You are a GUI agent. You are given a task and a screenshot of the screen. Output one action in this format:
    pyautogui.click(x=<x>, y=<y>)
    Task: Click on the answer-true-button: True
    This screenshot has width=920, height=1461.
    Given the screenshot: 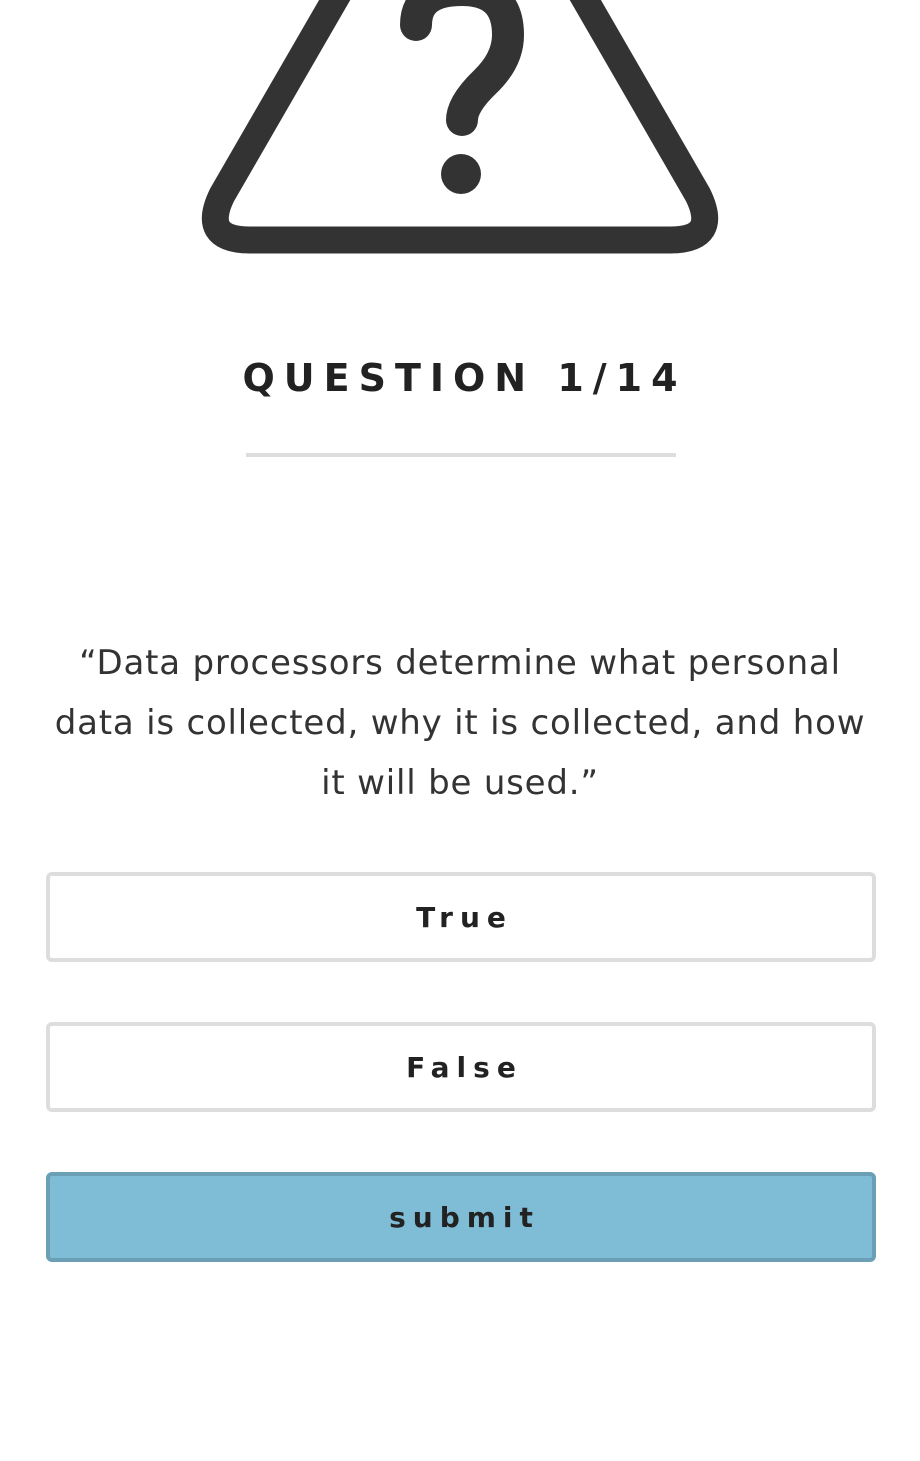 What is the action you would take?
    pyautogui.click(x=461, y=917)
    